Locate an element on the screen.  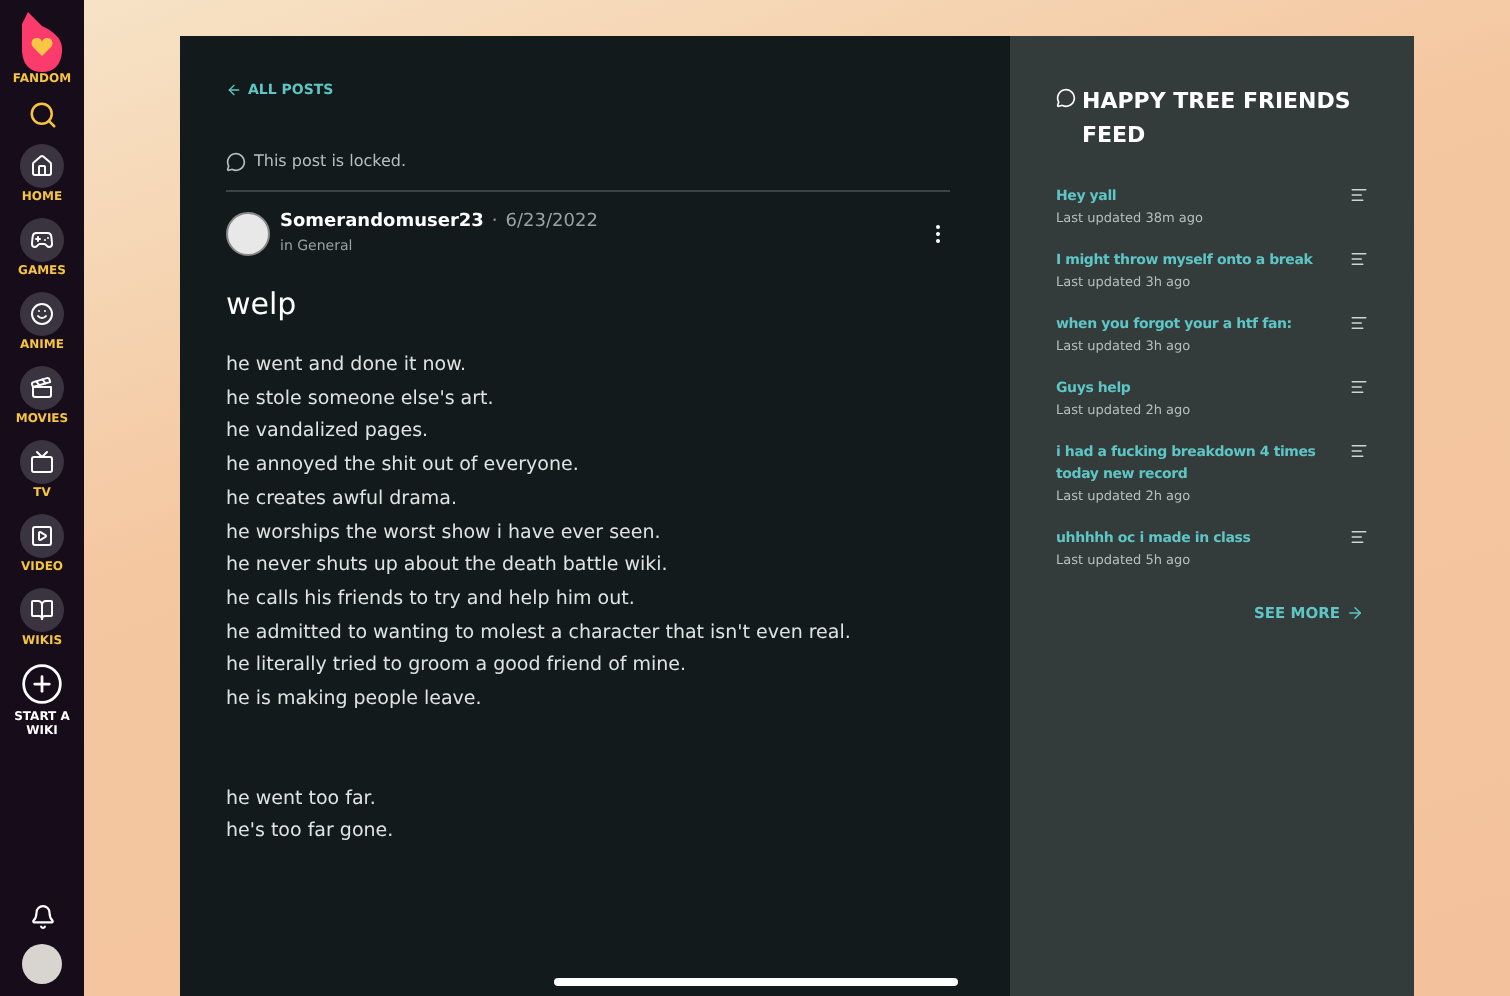
post-body-line: he went too far. is located at coordinates (302, 799).